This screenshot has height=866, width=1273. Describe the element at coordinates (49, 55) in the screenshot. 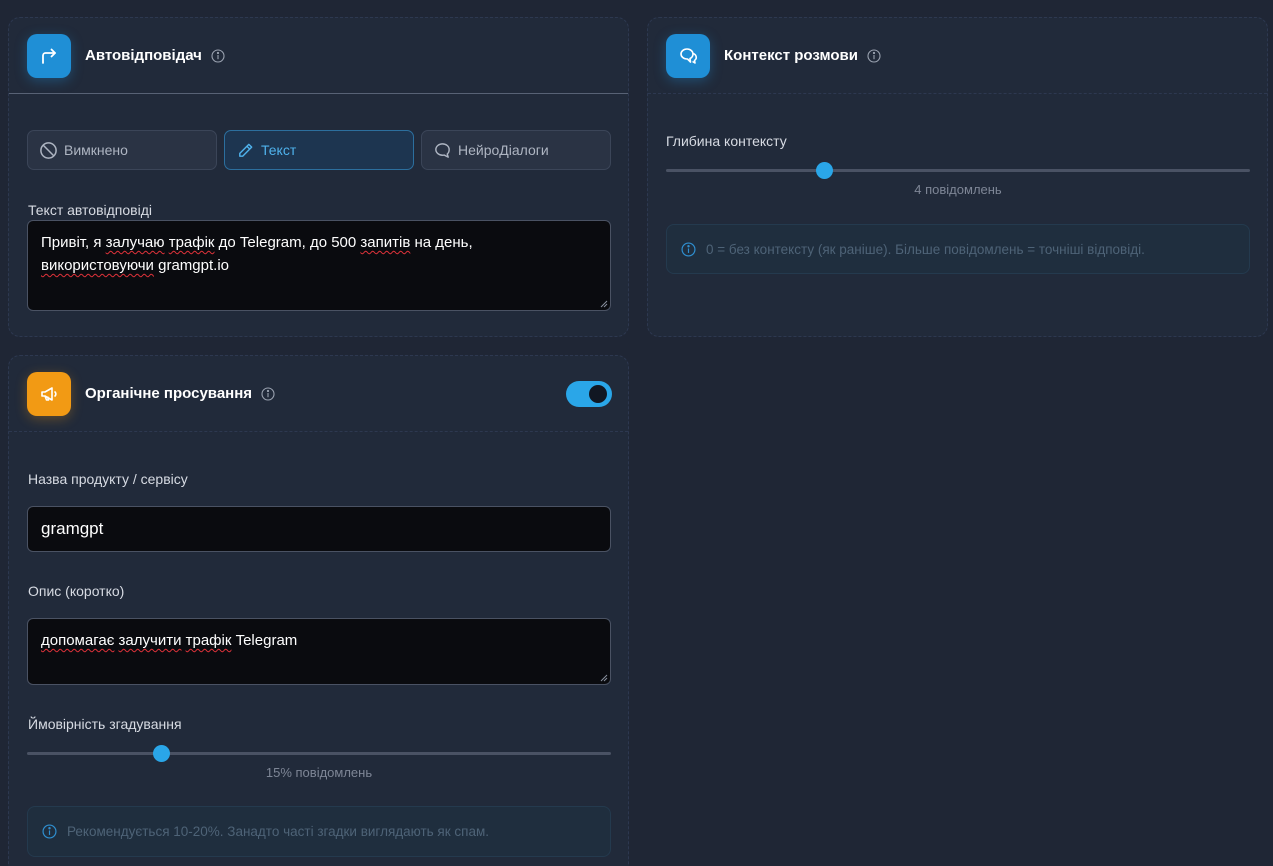

I see `redirect-arrow-icon` at that location.